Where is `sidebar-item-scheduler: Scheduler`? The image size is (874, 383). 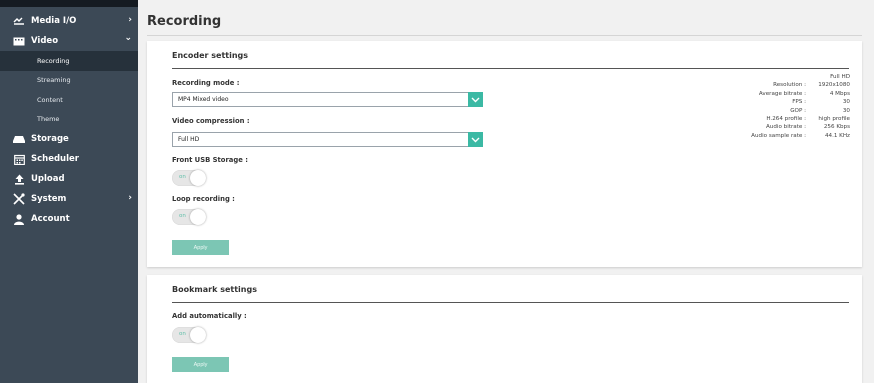
sidebar-item-scheduler: Scheduler is located at coordinates (69, 159).